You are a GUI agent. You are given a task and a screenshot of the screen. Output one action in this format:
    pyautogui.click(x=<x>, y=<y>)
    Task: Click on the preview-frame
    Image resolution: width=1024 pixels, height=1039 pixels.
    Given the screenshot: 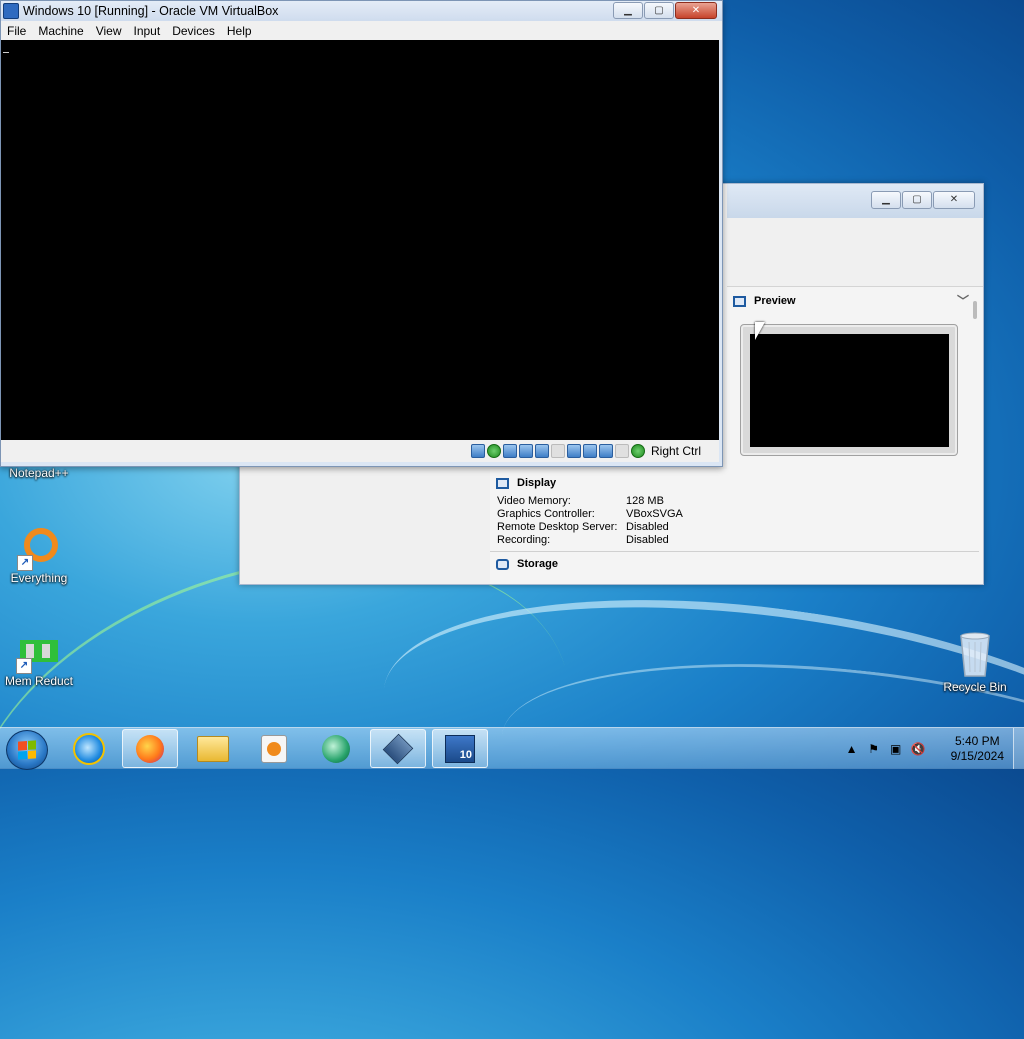 What is the action you would take?
    pyautogui.click(x=849, y=390)
    